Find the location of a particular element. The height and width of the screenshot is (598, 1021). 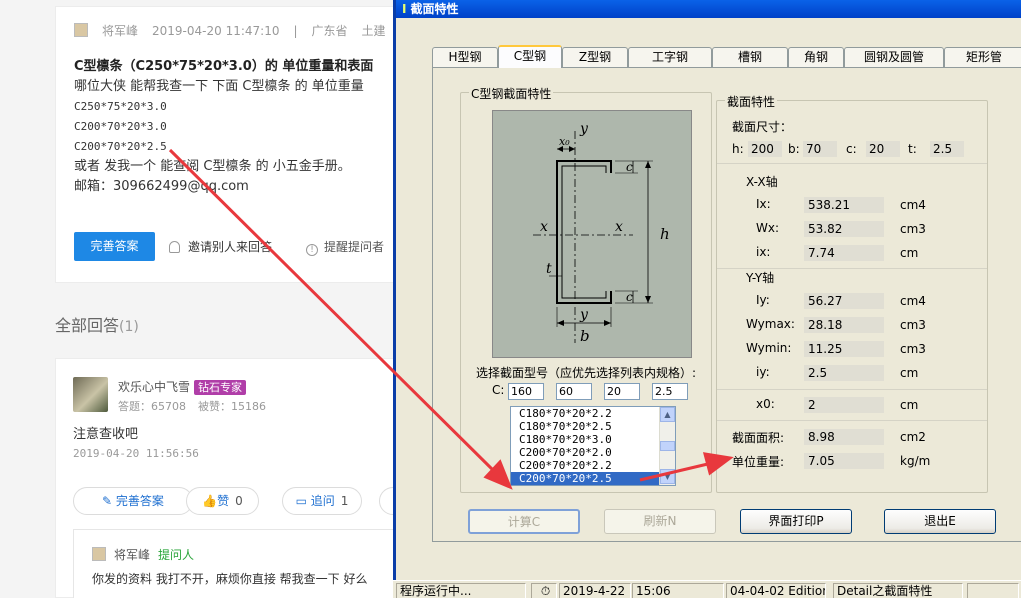

clock-icon: ⏱ is located at coordinates (544, 590).